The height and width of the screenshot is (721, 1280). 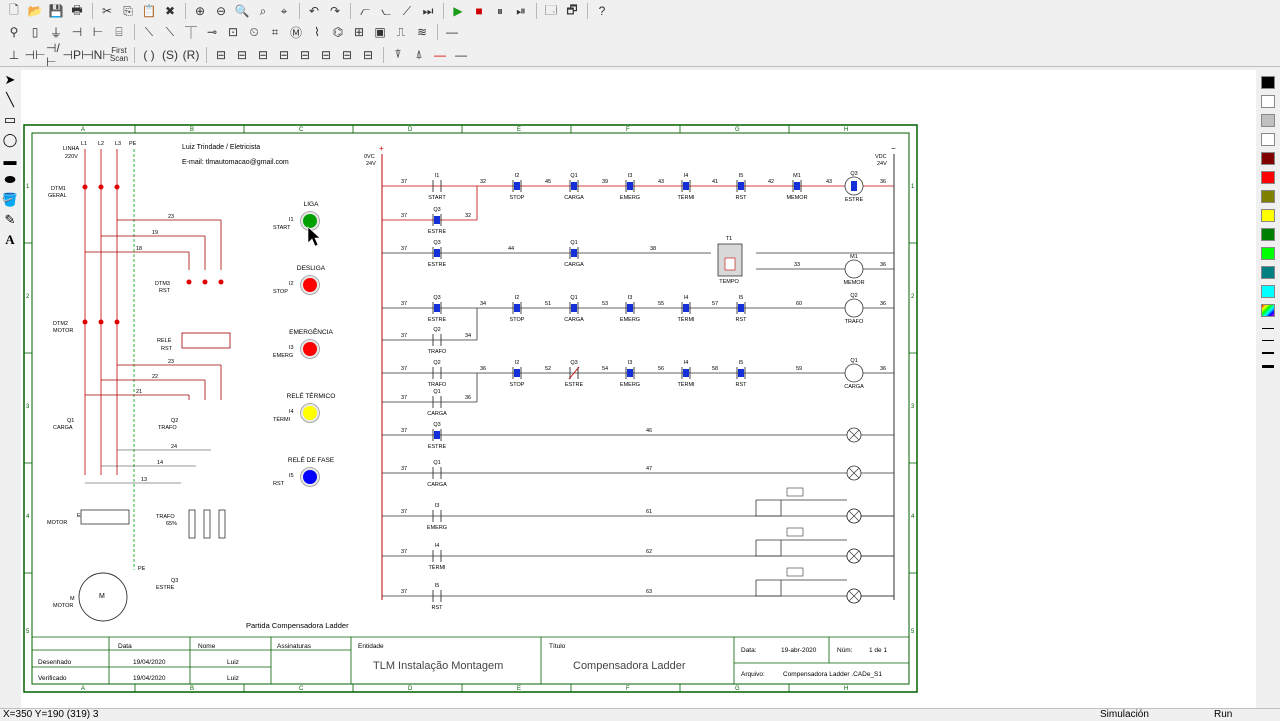 I want to click on new-file-icon: 🗋, so click(x=14, y=11).